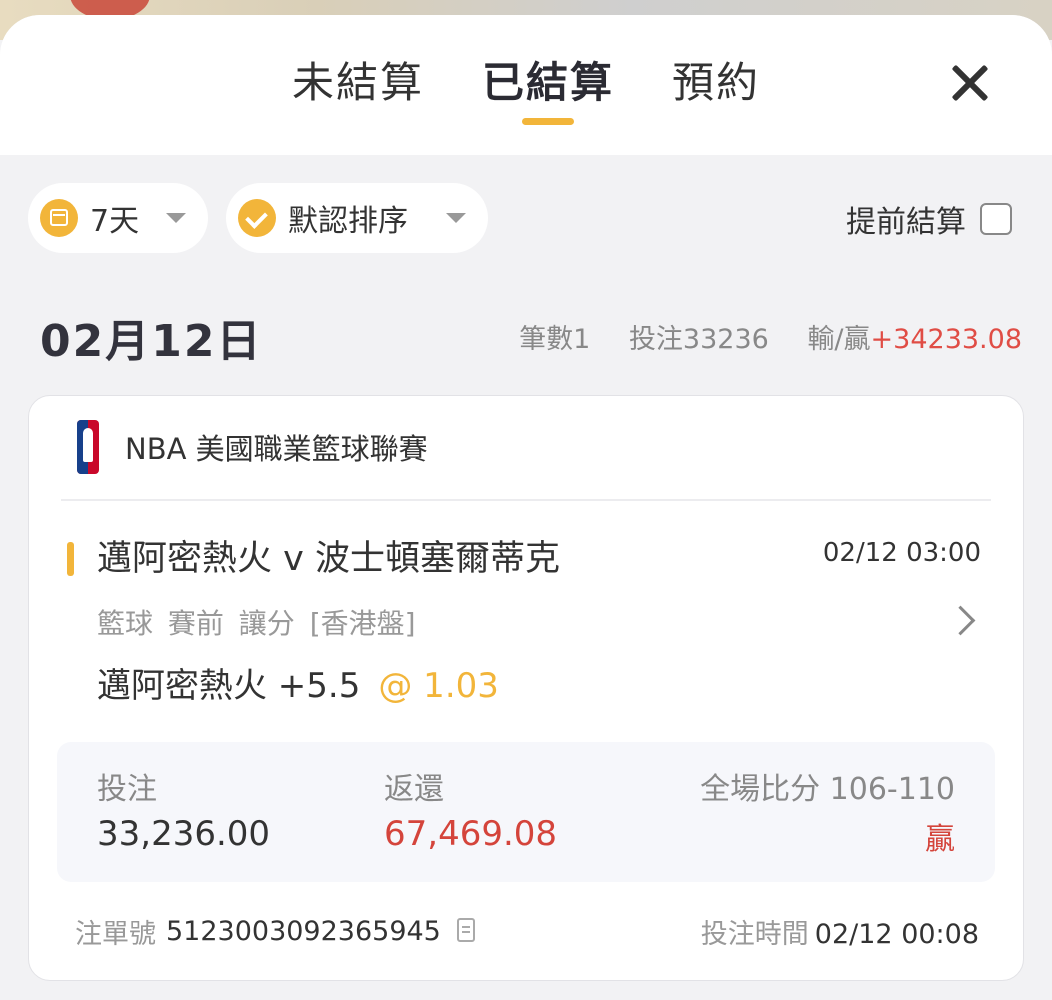  I want to click on selection-text: 邁阿密熱火 +5.5, so click(229, 686).